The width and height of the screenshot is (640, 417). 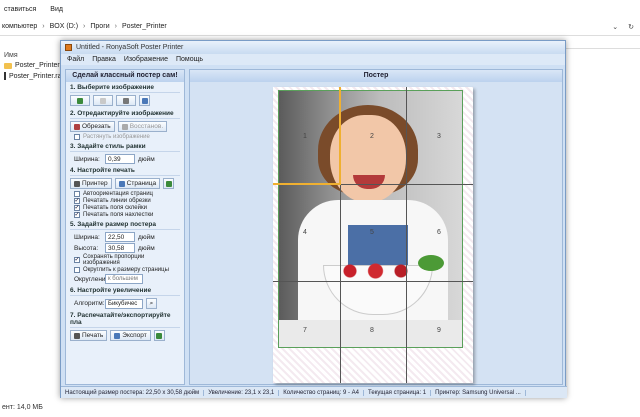 I want to click on frame-width-label: Ширина:, so click(x=87, y=159).